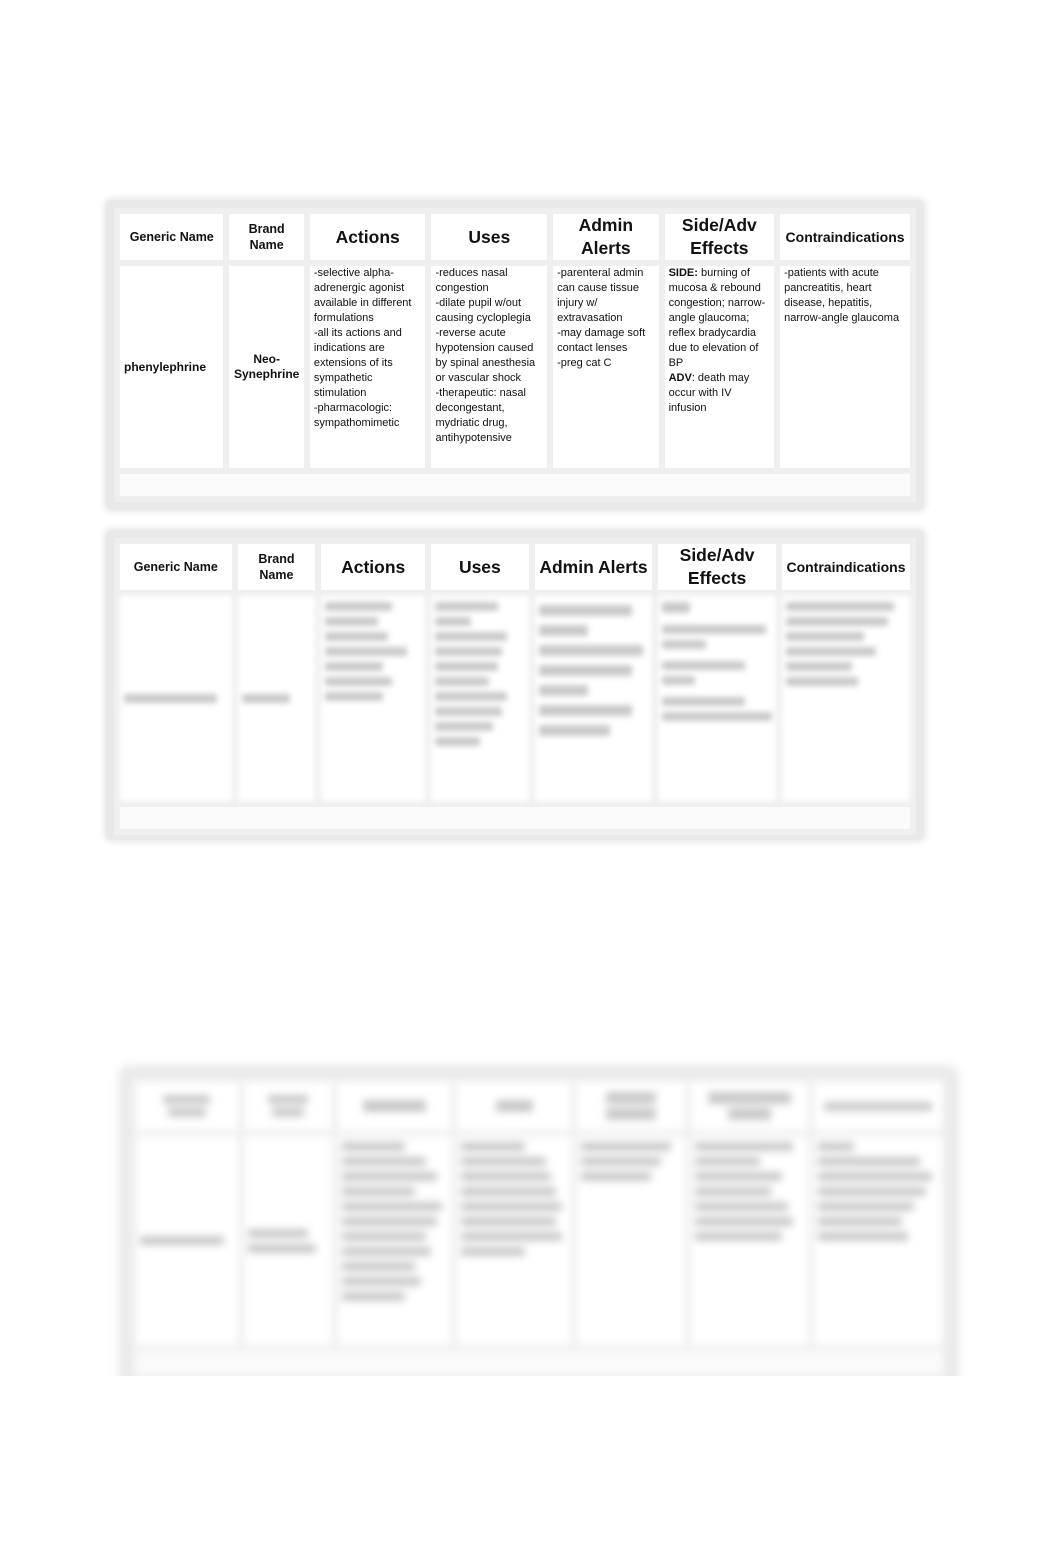 The image size is (1062, 1556). I want to click on admin-alerts-cell-blurred, so click(593, 698).